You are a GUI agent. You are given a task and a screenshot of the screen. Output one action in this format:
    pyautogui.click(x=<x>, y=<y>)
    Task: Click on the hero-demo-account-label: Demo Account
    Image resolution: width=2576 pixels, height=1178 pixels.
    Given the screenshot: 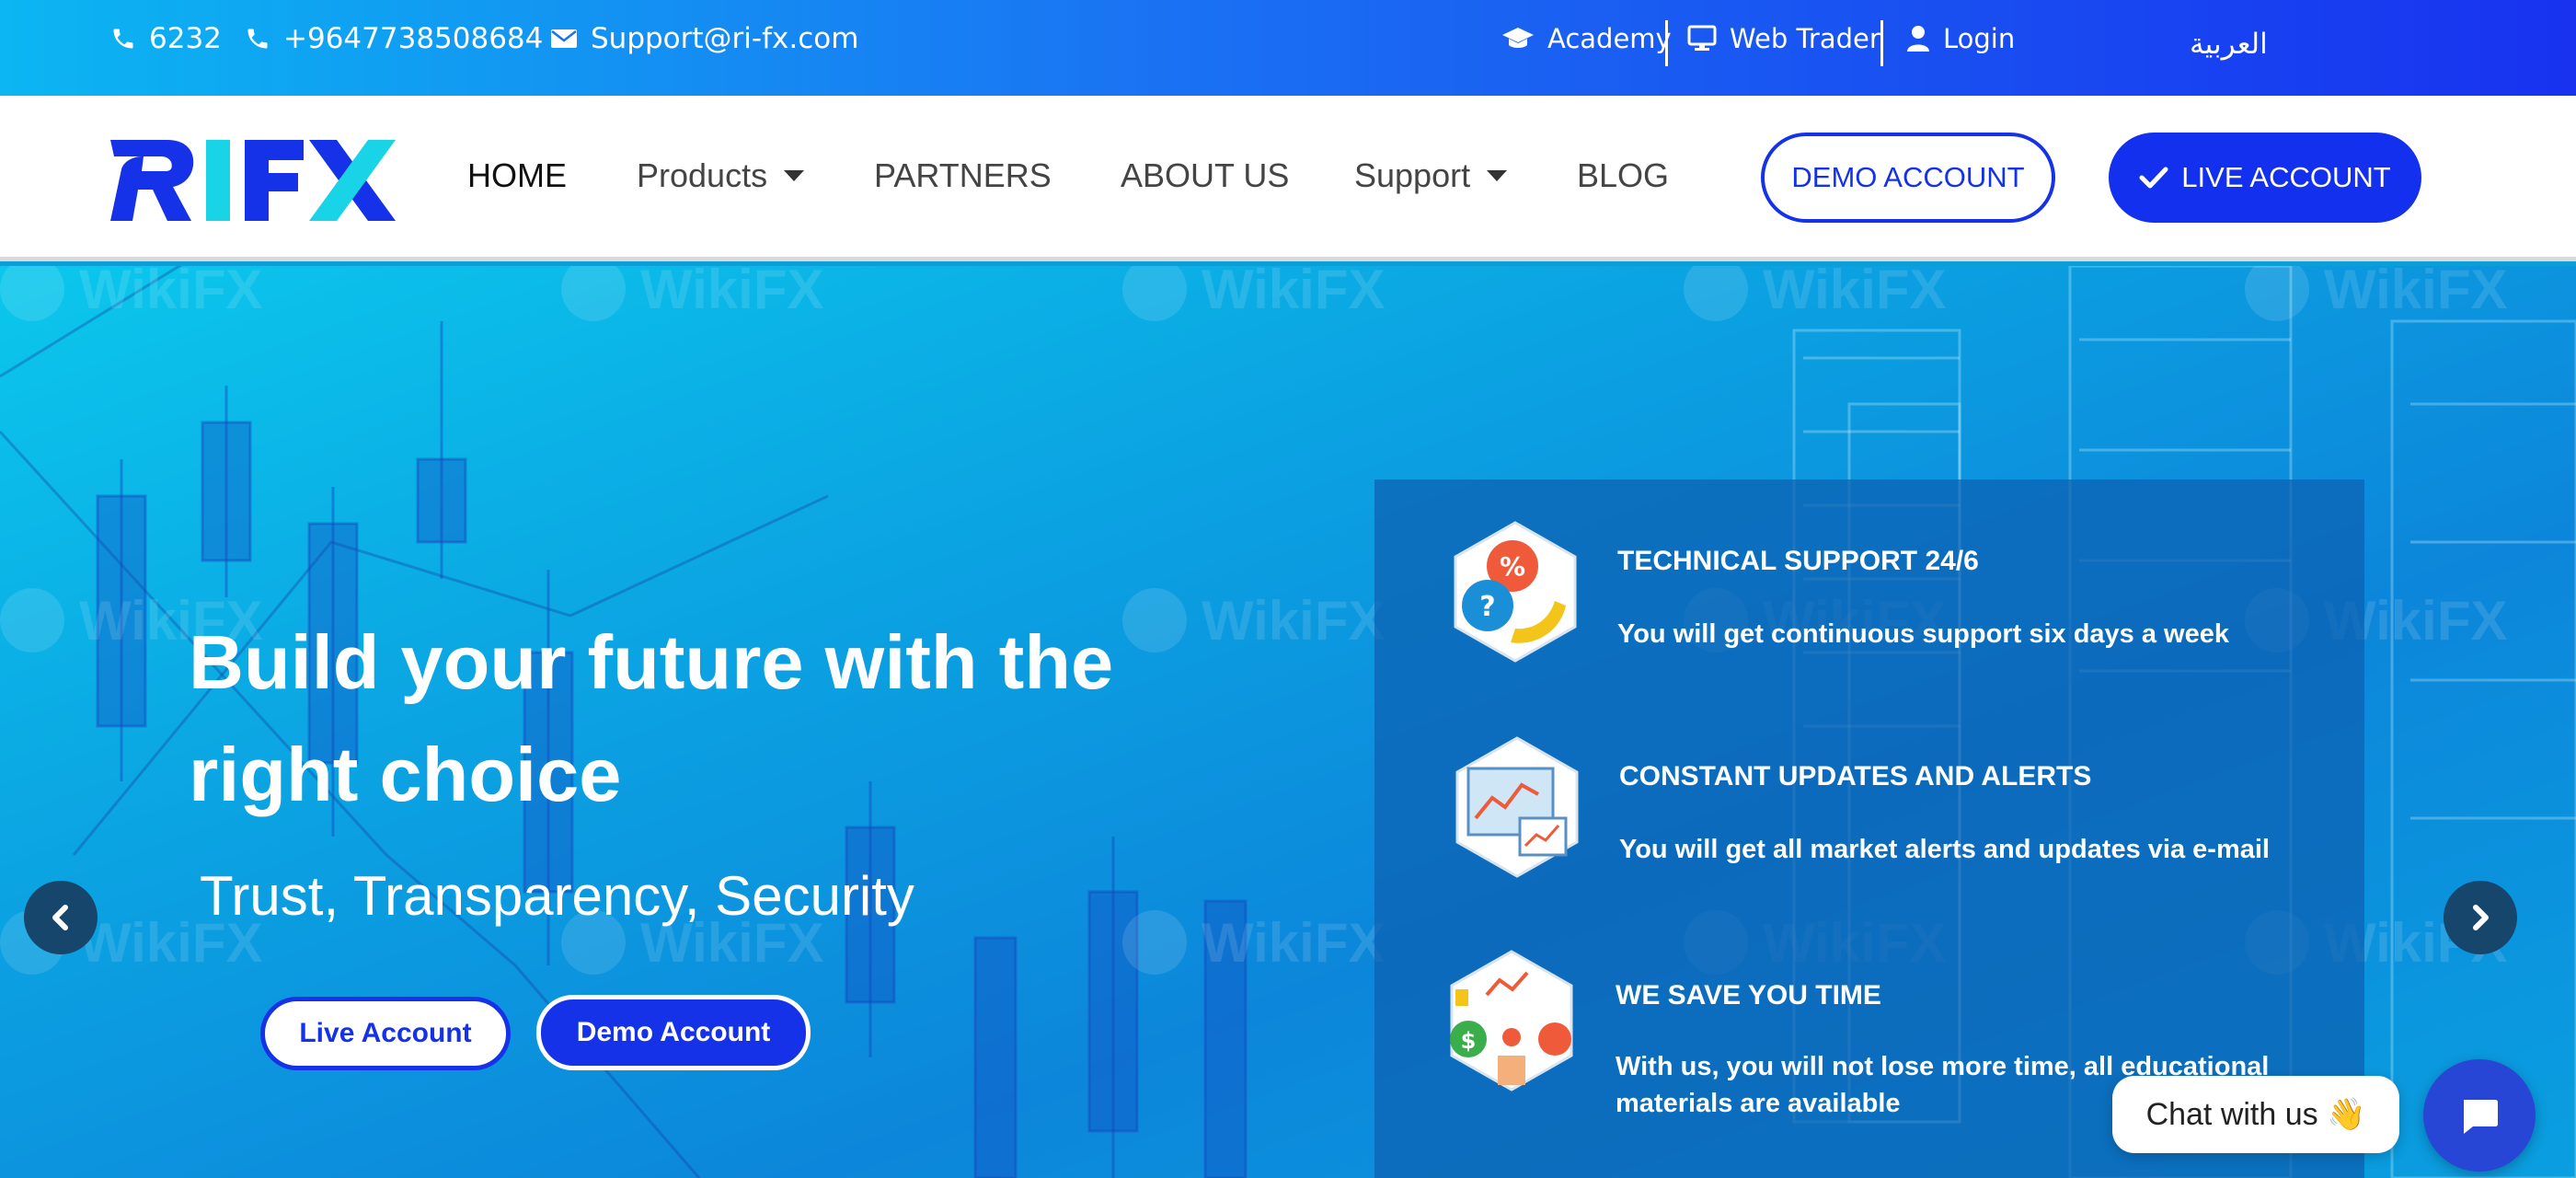 What is the action you would take?
    pyautogui.click(x=673, y=1032)
    